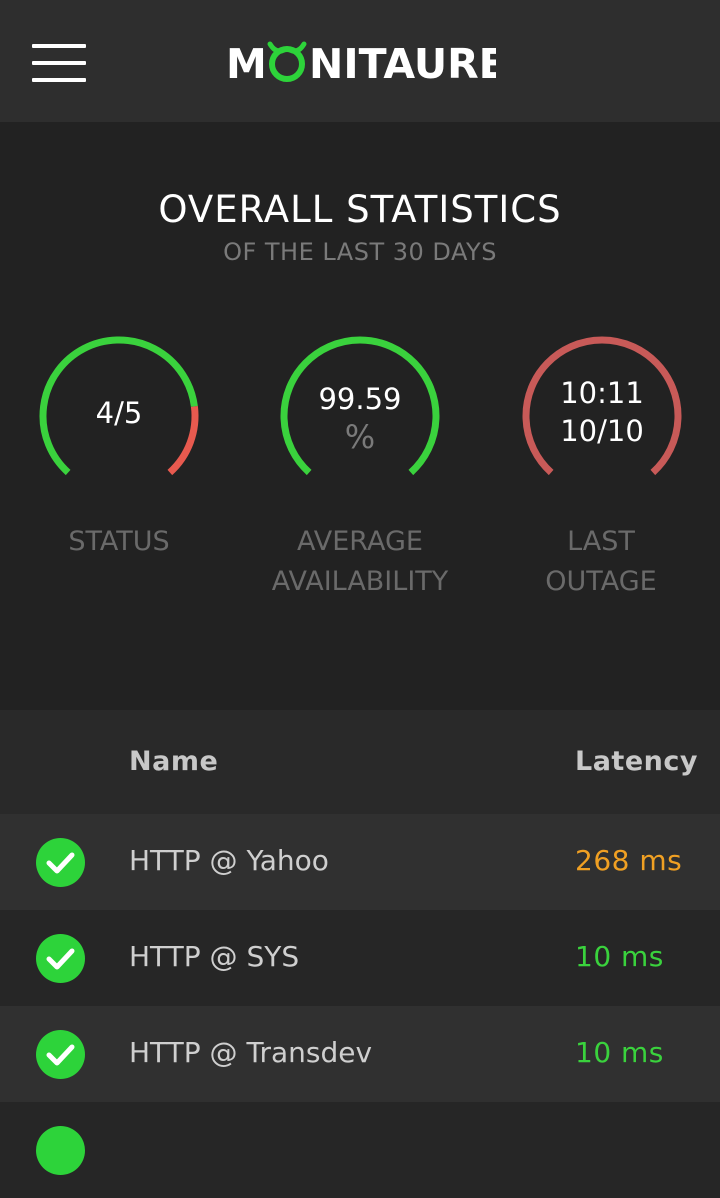 The width and height of the screenshot is (720, 1198). What do you see at coordinates (229, 860) in the screenshot?
I see `service-name: HTTP @ Yahoo` at bounding box center [229, 860].